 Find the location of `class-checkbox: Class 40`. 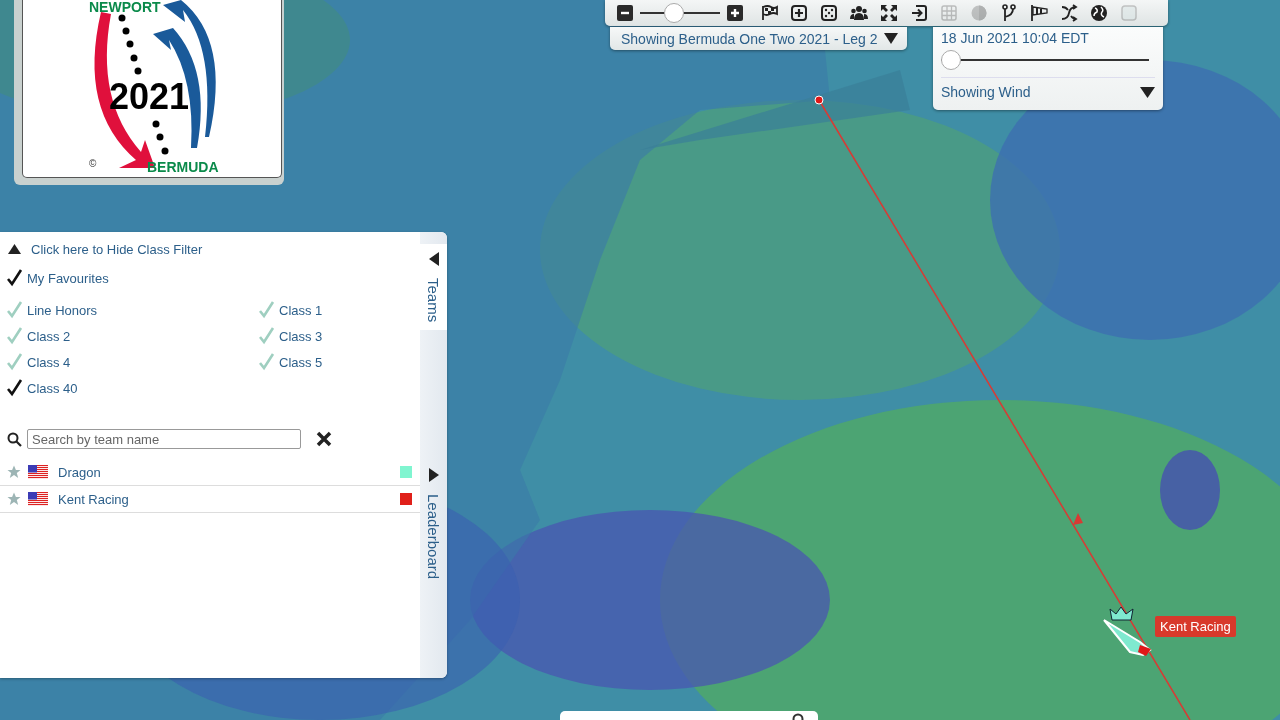

class-checkbox: Class 40 is located at coordinates (126, 388).